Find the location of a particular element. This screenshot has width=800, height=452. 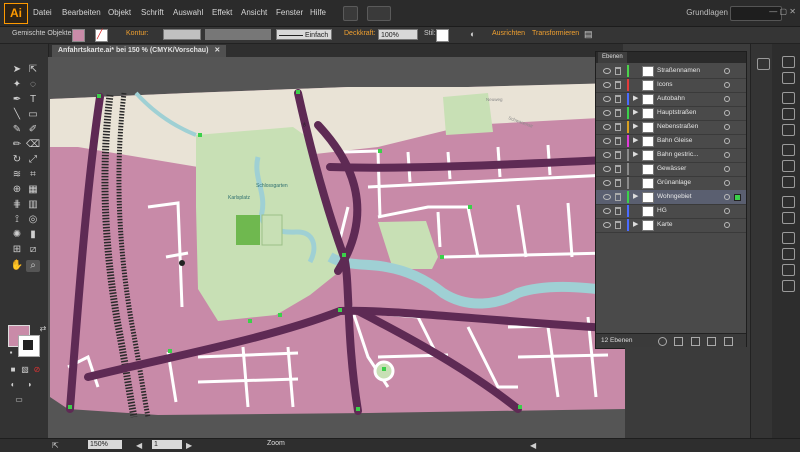

layer-row: ▶ Hauptstraßen is located at coordinates (671, 113).